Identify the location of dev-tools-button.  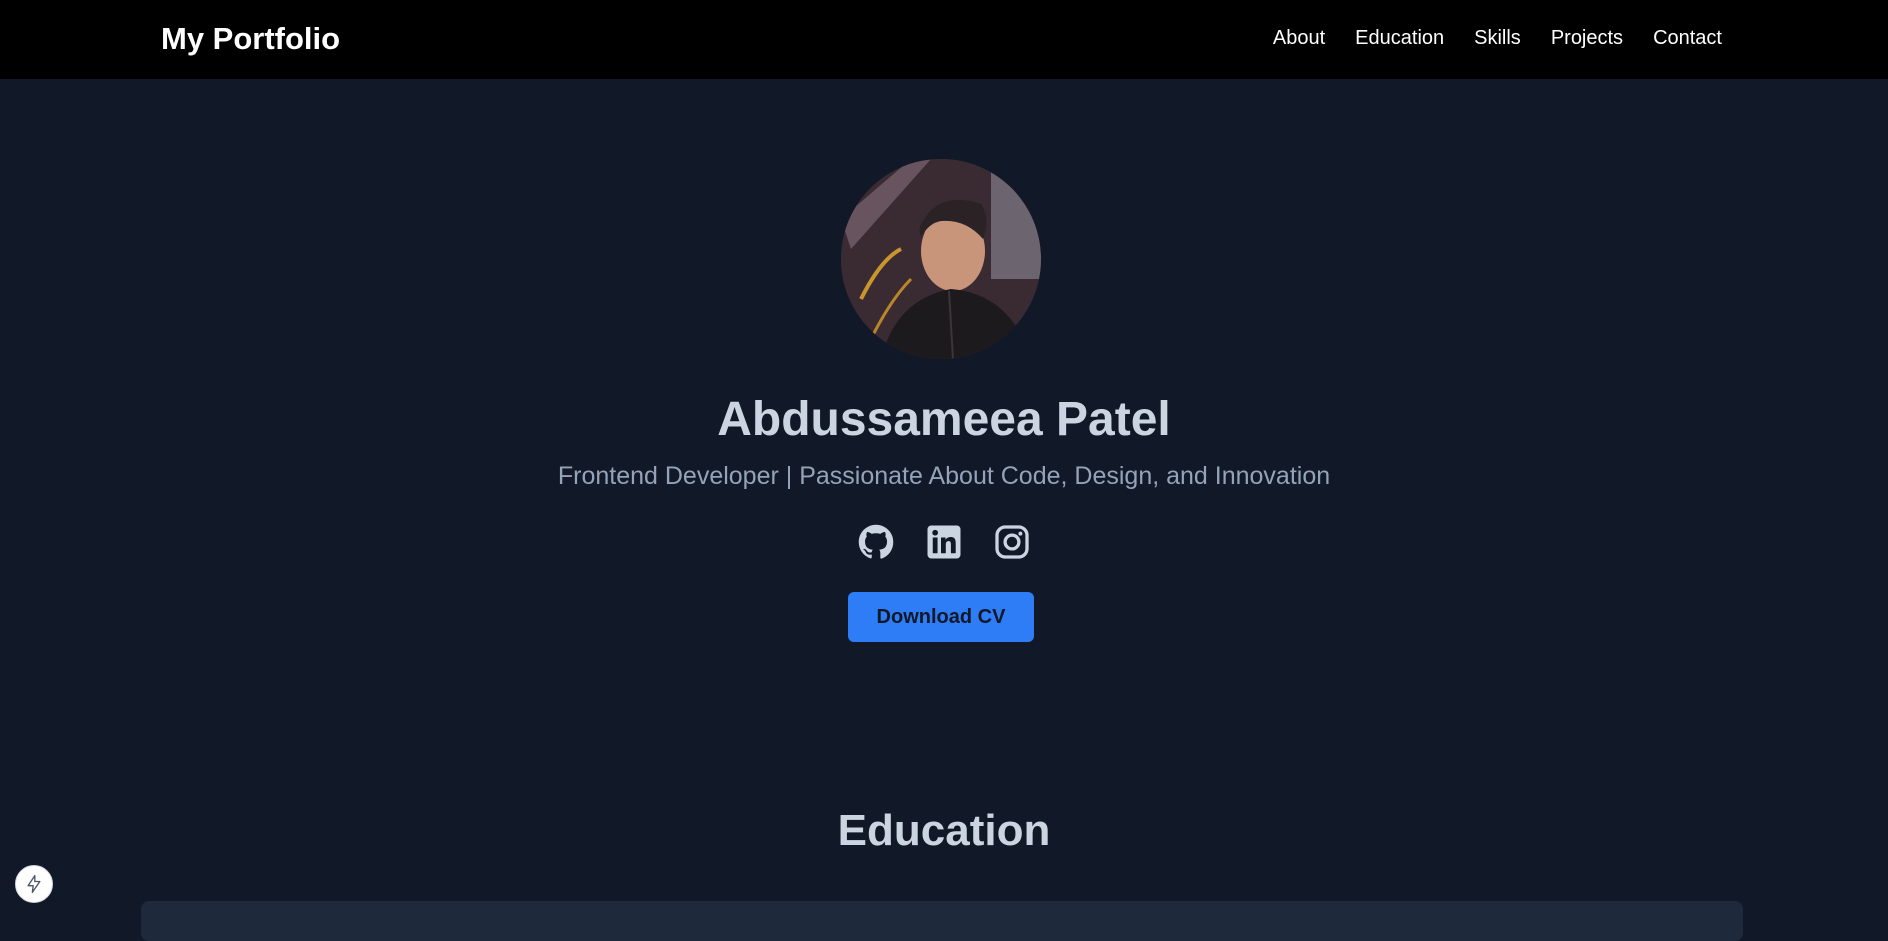
(34, 884).